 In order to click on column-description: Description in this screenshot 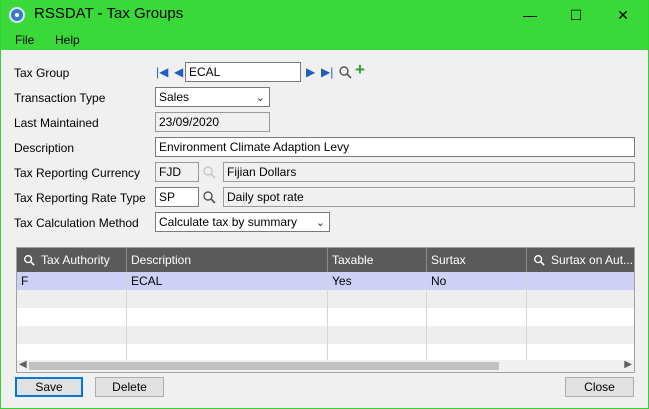, I will do `click(227, 260)`.